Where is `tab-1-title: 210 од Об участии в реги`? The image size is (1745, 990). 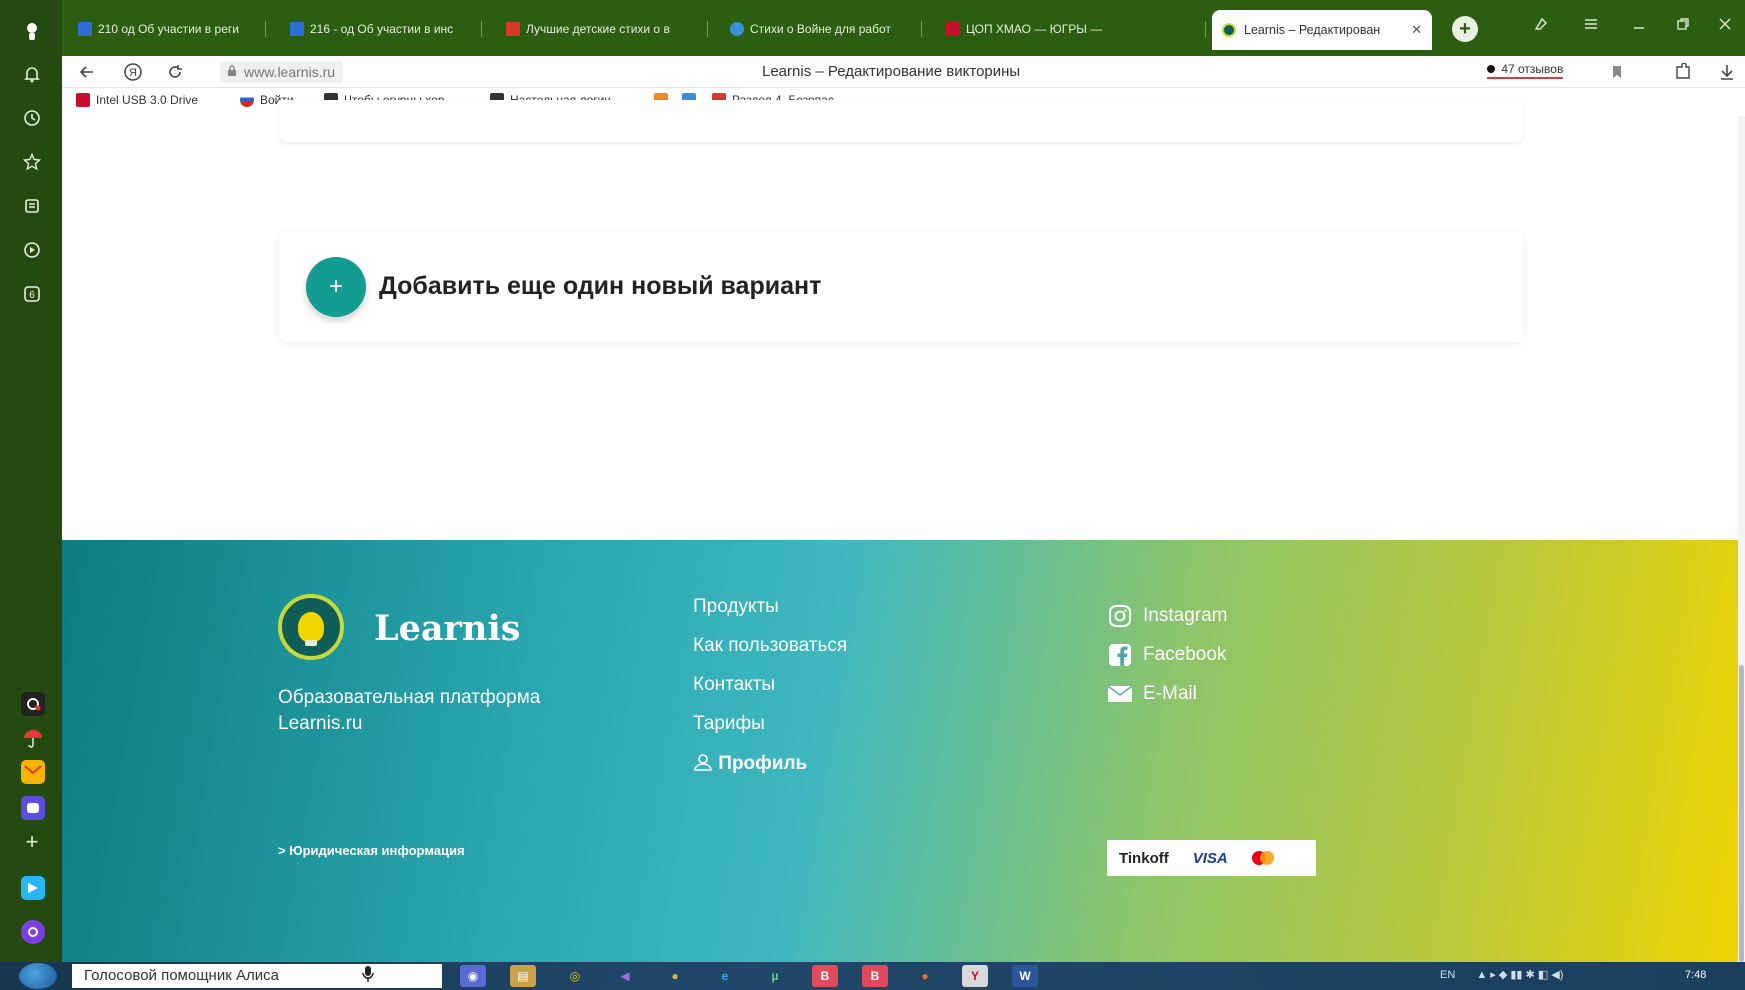
tab-1-title: 210 од Об участии в реги is located at coordinates (168, 29).